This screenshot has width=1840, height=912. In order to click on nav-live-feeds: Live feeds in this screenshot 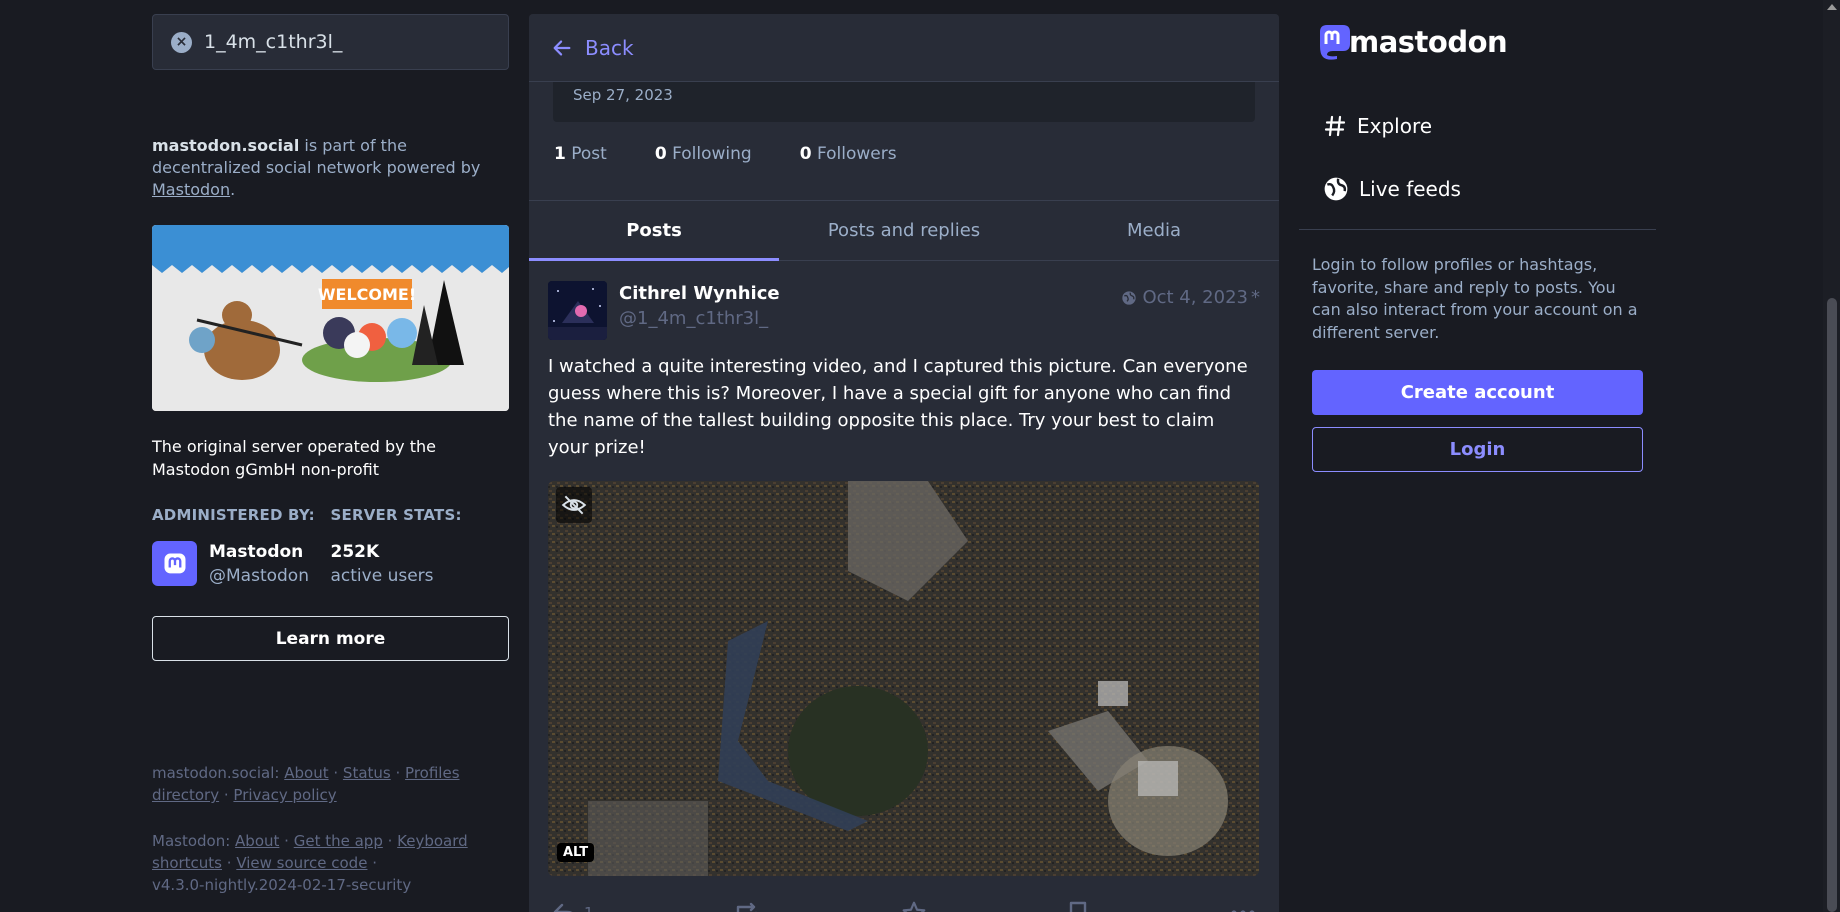, I will do `click(1392, 189)`.